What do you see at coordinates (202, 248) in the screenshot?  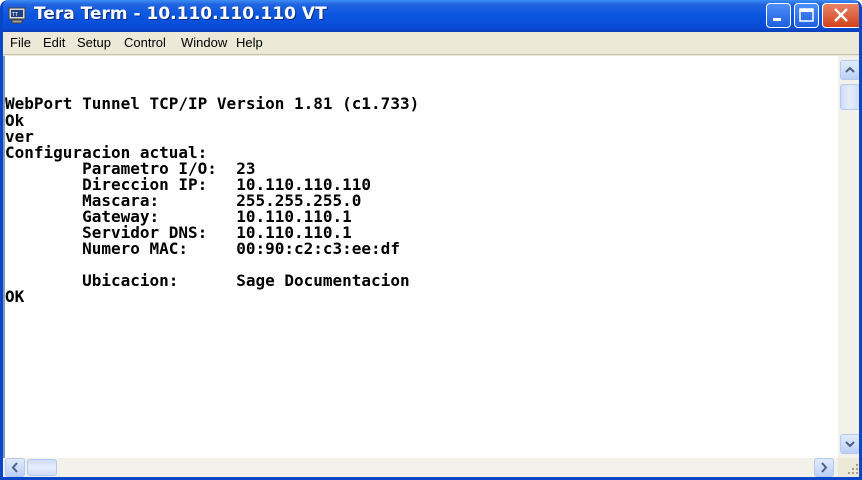 I see `terminal-line: Numero MAC: 00:90:c2:c3:ee:df` at bounding box center [202, 248].